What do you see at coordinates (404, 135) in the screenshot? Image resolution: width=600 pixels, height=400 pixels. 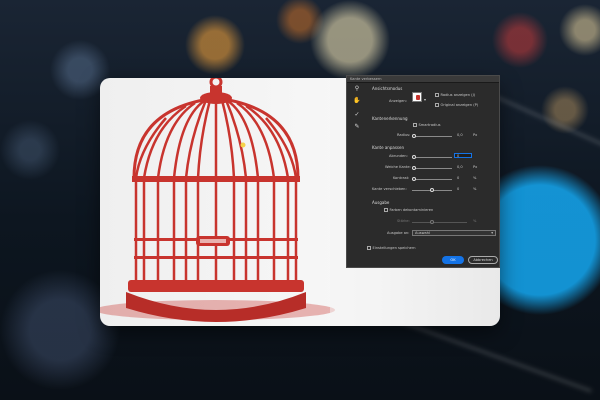 I see `radius-label: Radius:` at bounding box center [404, 135].